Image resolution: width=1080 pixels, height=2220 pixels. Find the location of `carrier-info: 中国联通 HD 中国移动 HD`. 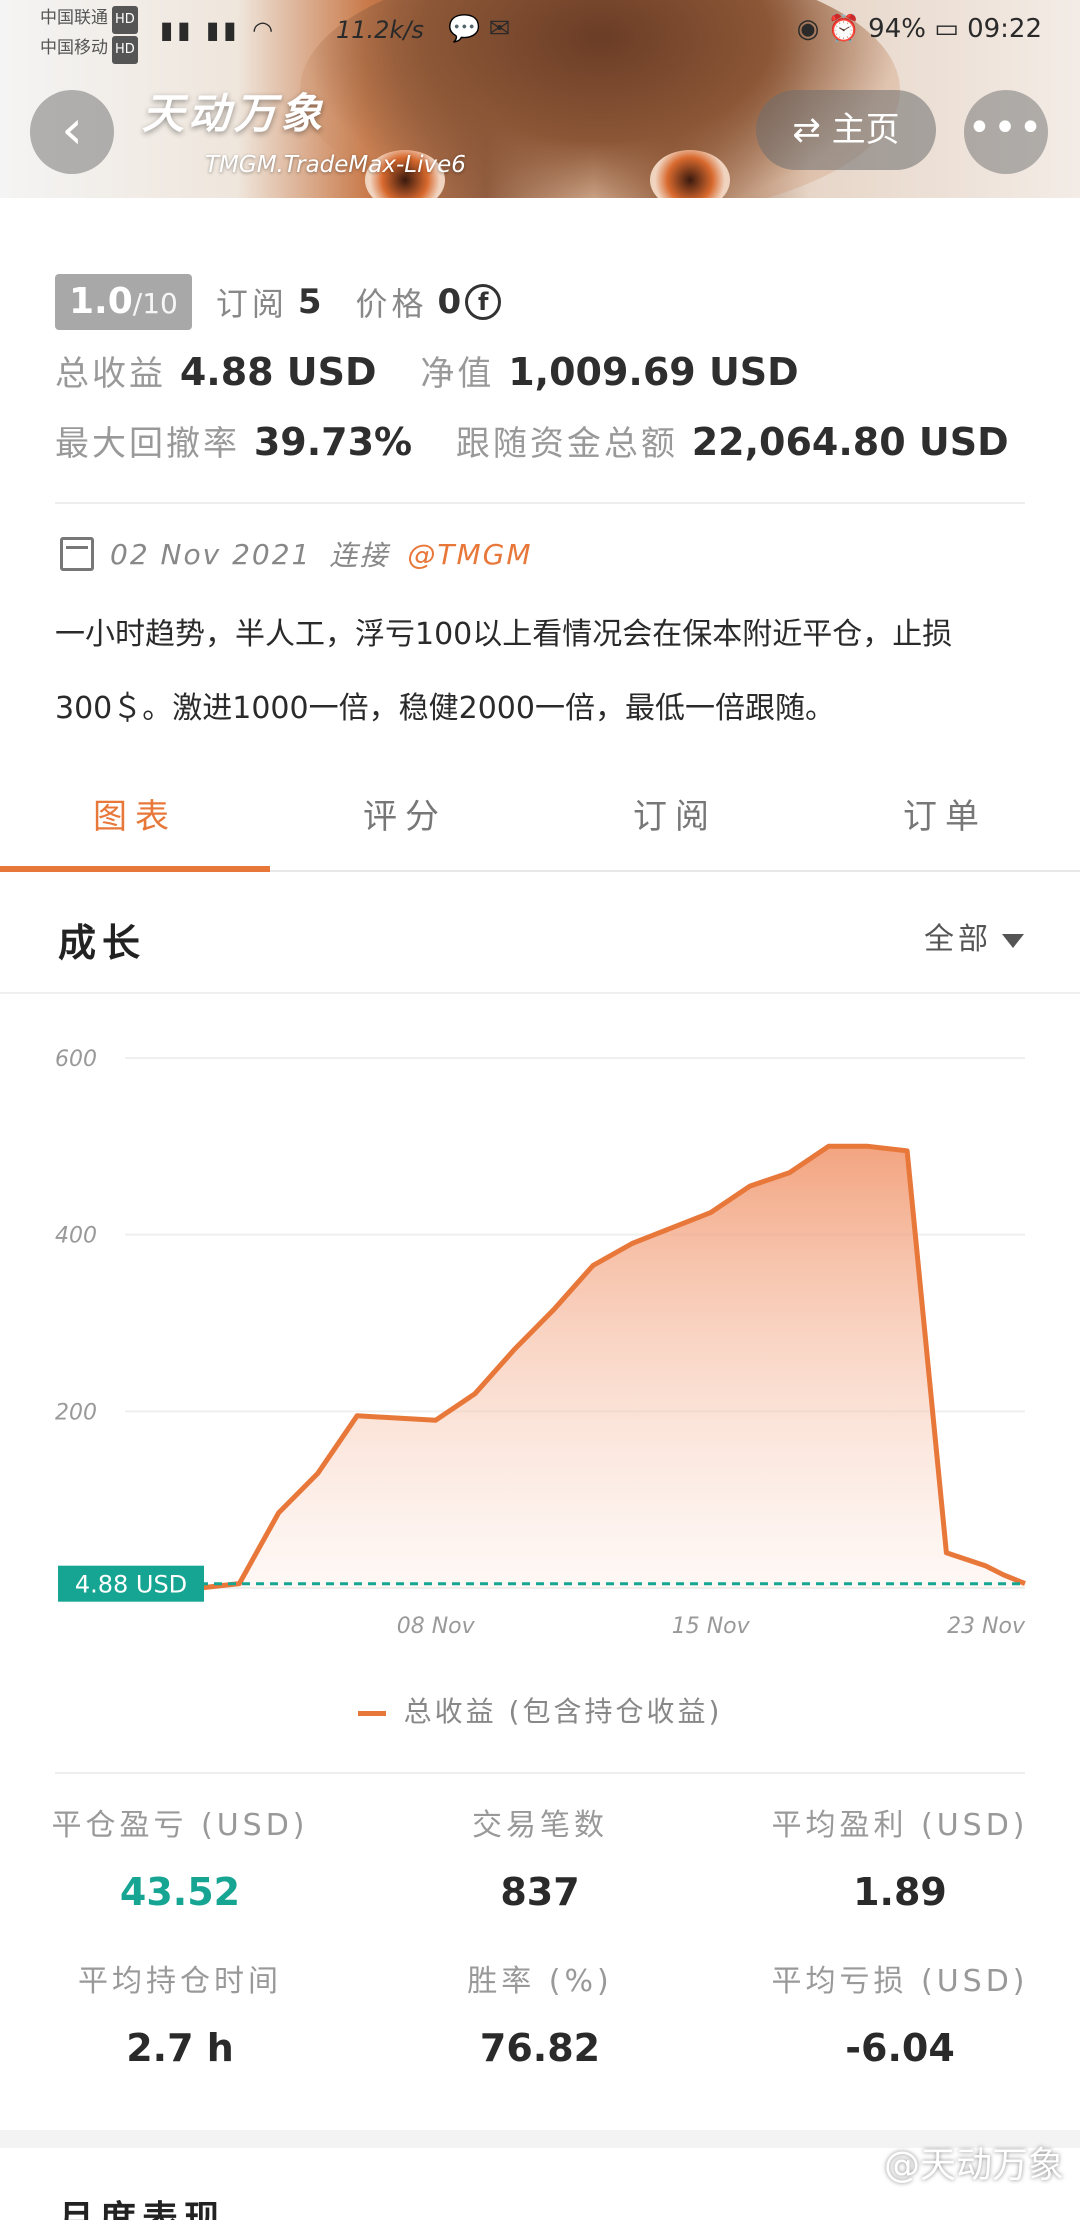

carrier-info: 中国联通 HD 中国移动 HD is located at coordinates (89, 34).